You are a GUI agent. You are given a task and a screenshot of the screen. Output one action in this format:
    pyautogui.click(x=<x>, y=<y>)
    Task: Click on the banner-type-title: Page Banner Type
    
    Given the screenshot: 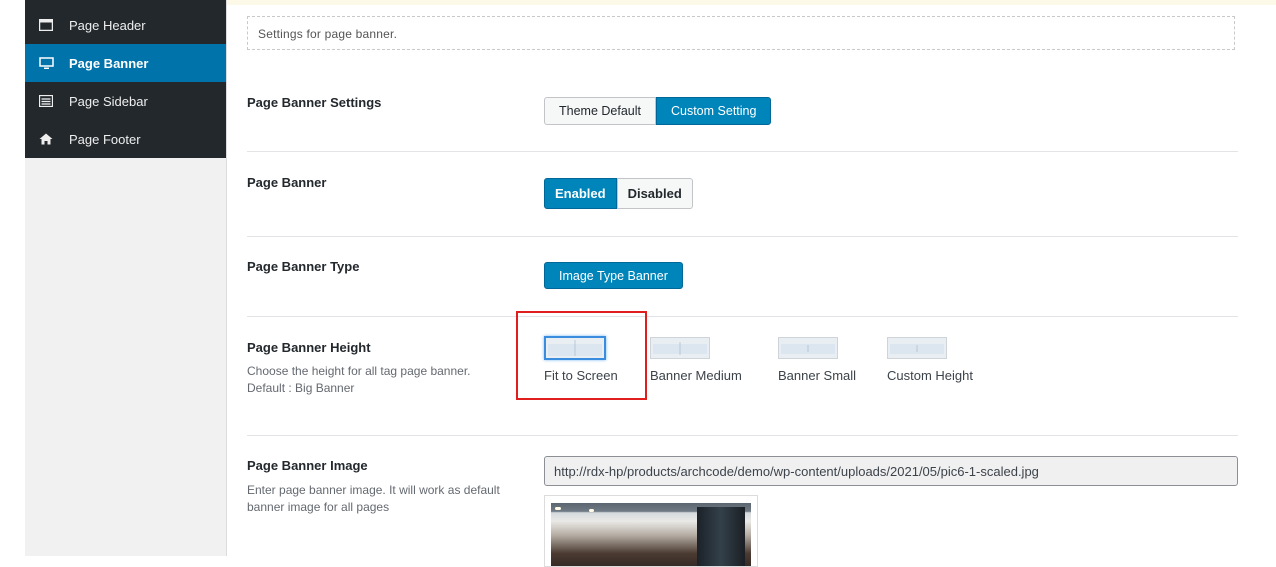 What is the action you would take?
    pyautogui.click(x=303, y=266)
    